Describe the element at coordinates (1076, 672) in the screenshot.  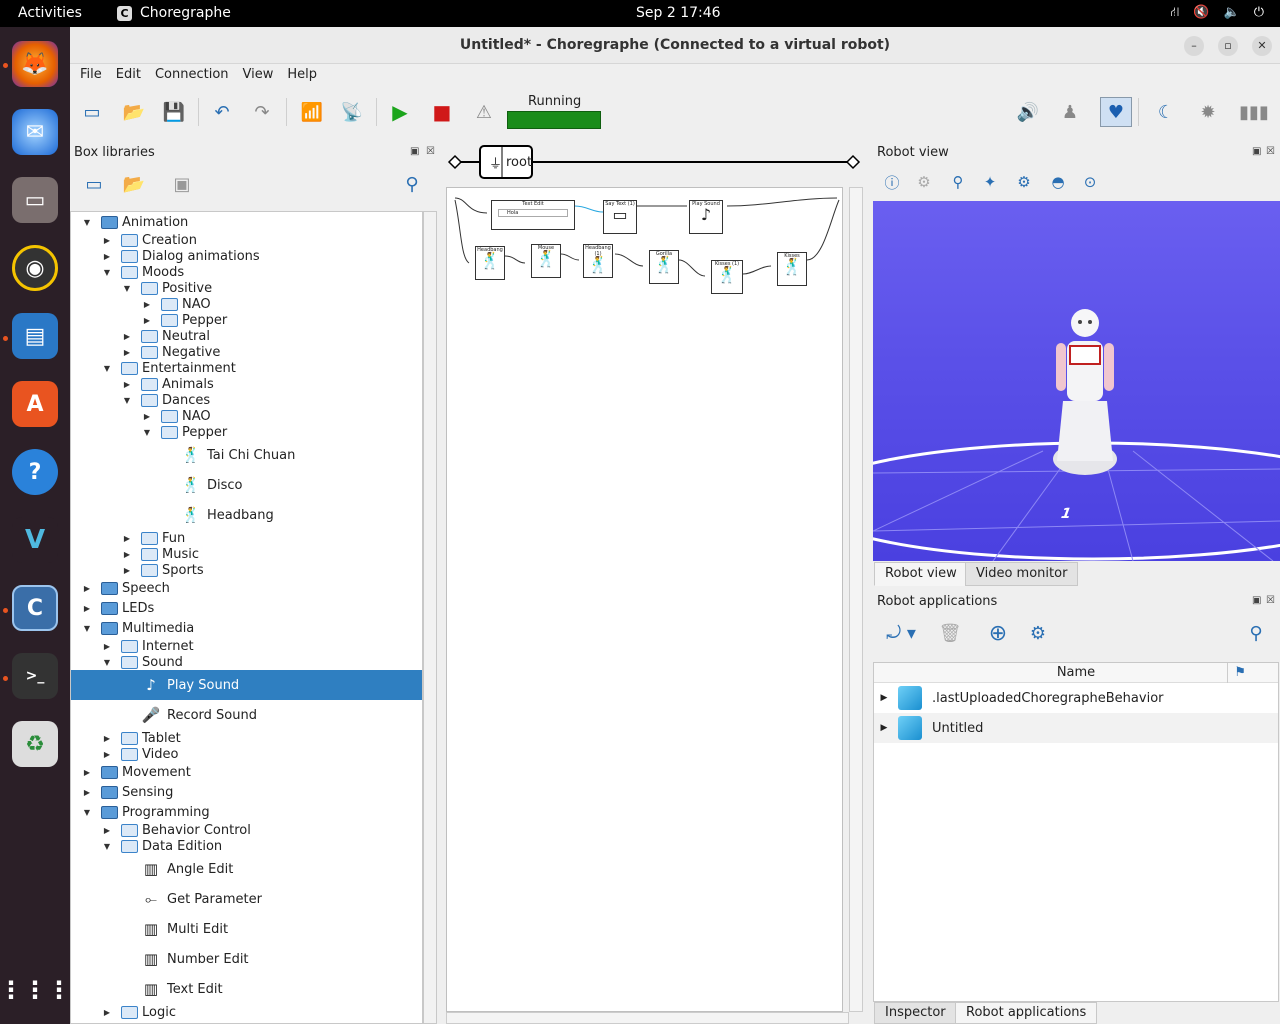
I see `column-name: Name` at that location.